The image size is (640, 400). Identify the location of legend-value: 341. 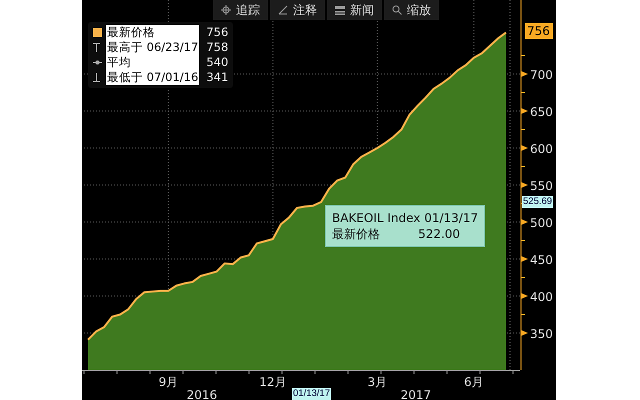
(217, 77).